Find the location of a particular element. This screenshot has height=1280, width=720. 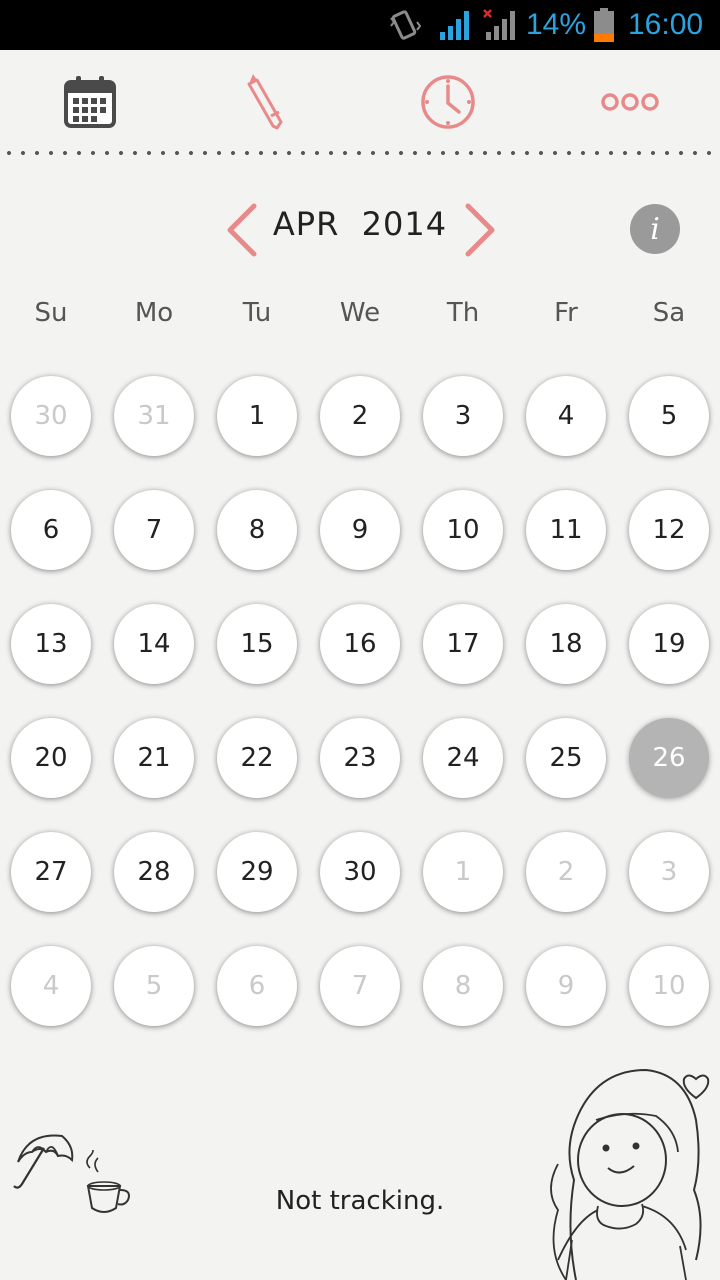

other-month-day-cell: 6 is located at coordinates (257, 986).